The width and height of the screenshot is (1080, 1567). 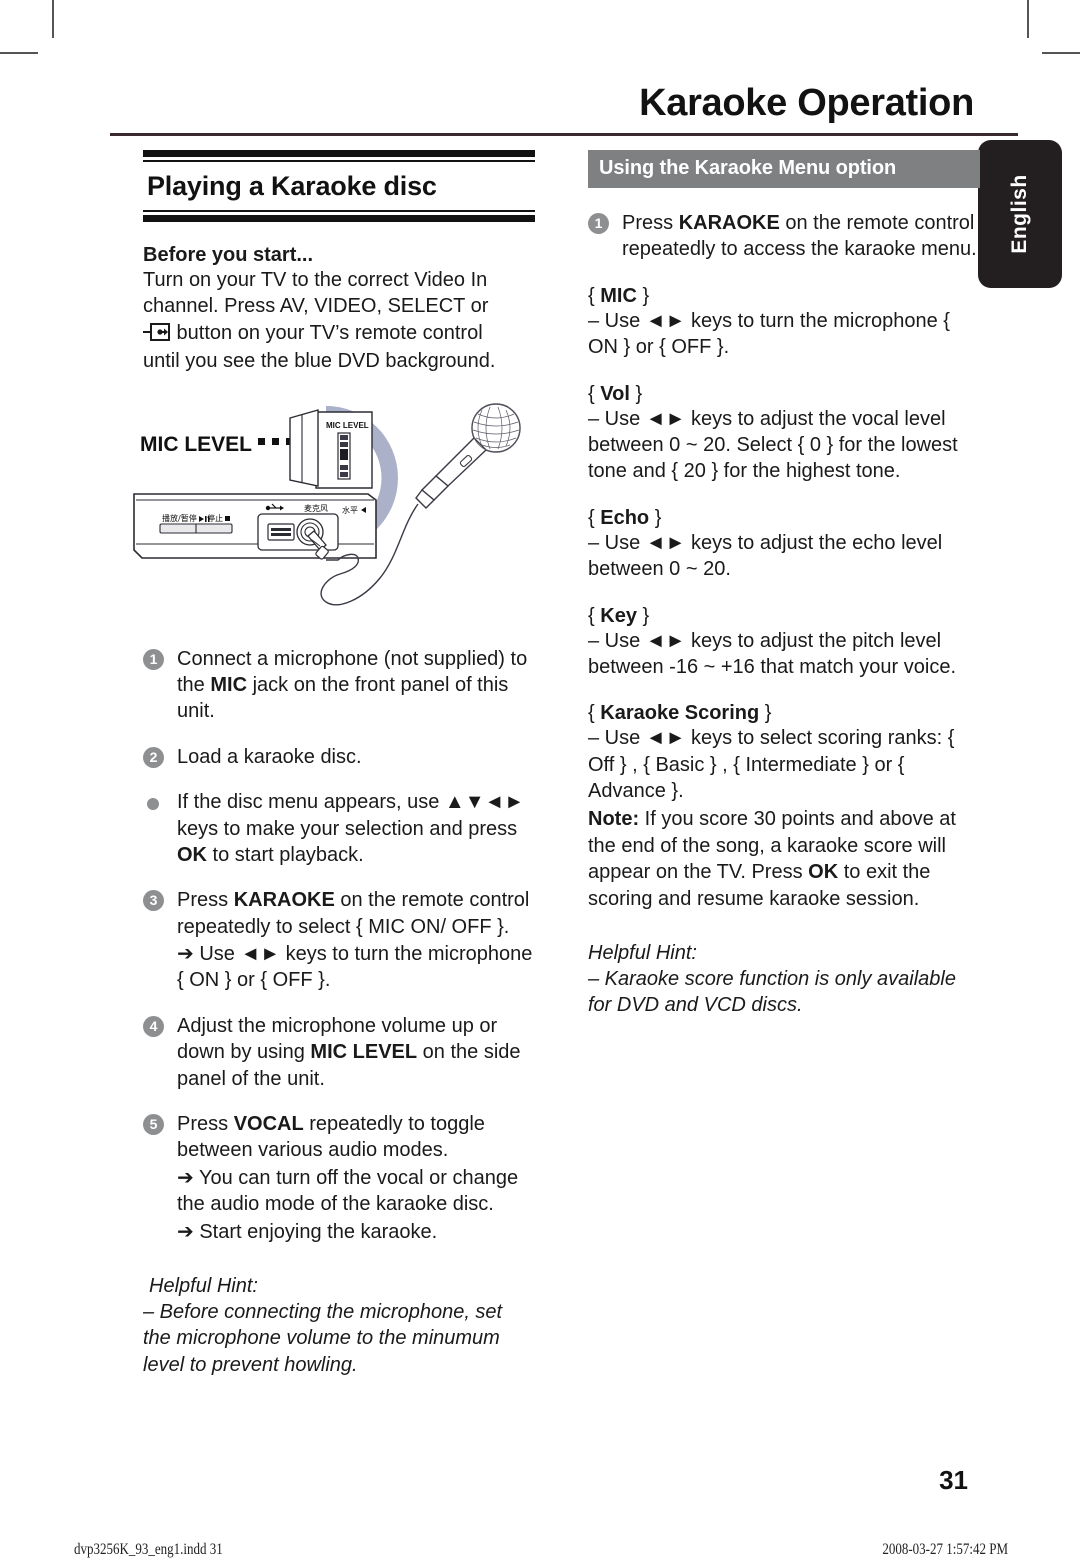 What do you see at coordinates (269, 756) in the screenshot?
I see `step-text-2a: Load a karaoke disc.` at bounding box center [269, 756].